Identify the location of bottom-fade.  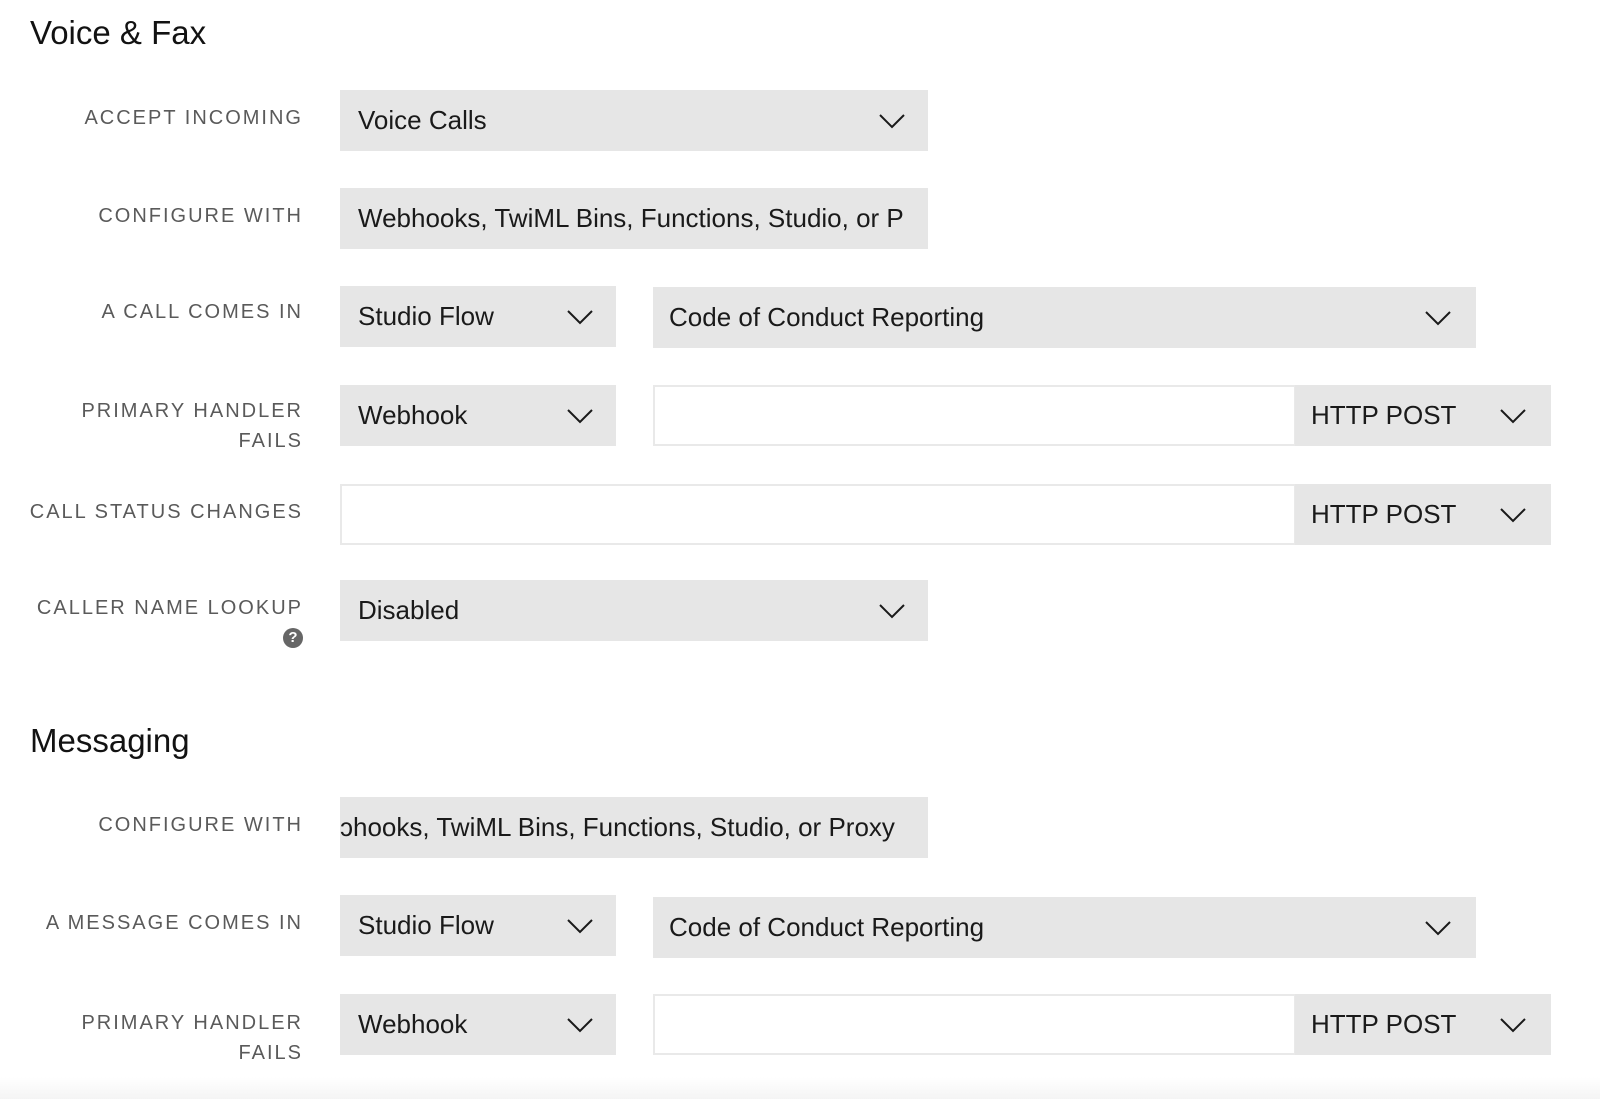
(800, 1088).